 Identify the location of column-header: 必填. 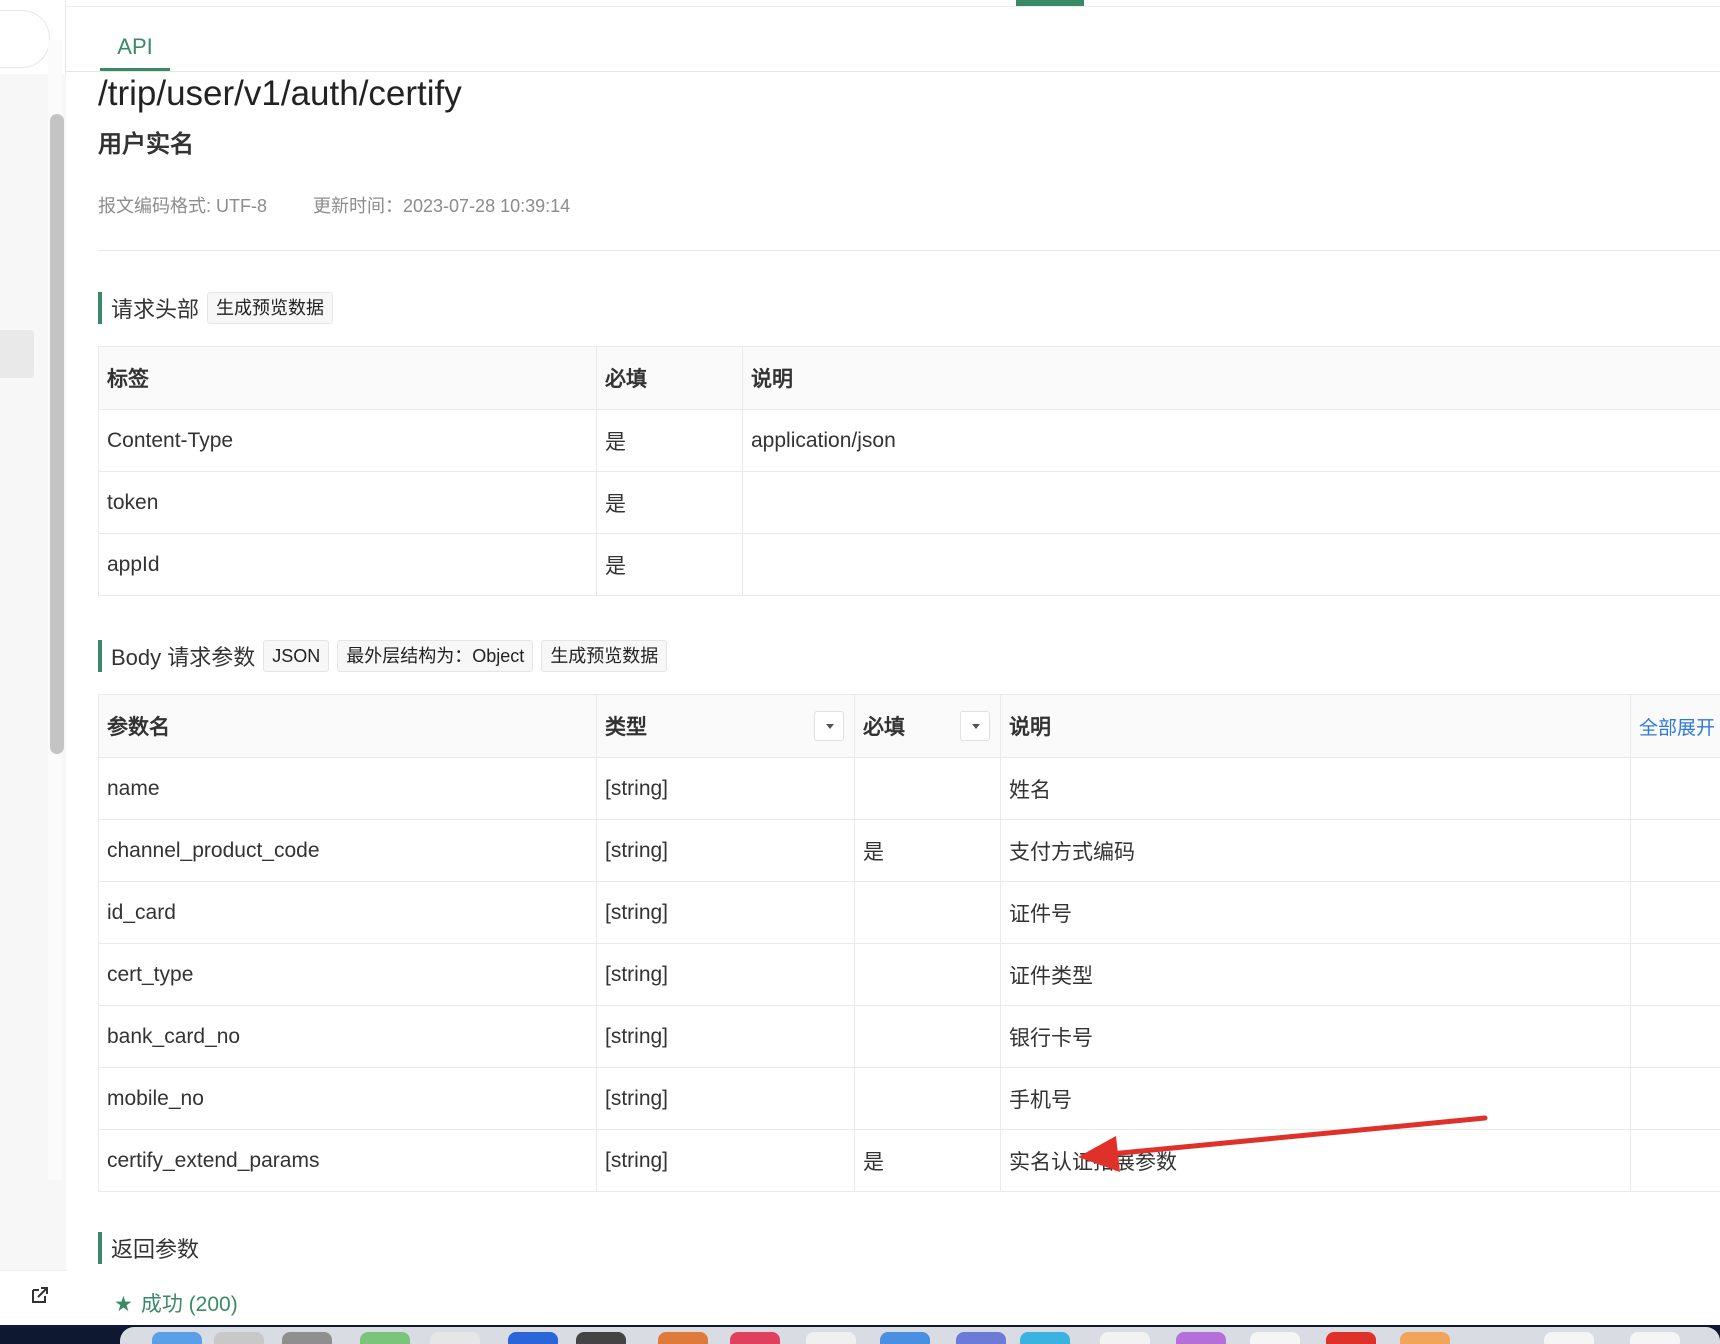
(669, 378).